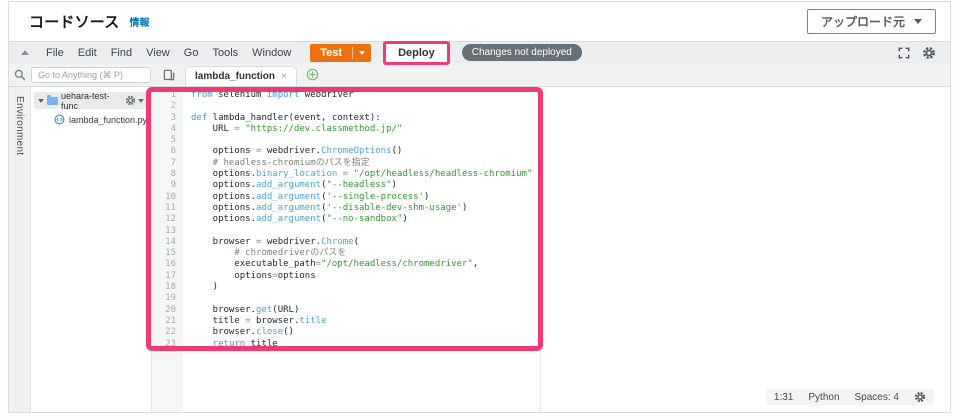 The image size is (960, 420). Describe the element at coordinates (284, 76) in the screenshot. I see `tab-close-icon: ×` at that location.